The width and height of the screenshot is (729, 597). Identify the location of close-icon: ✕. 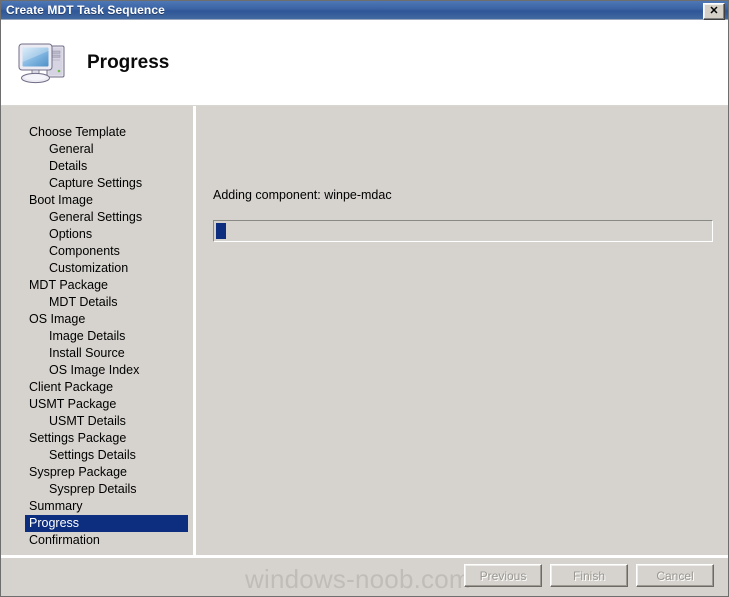
(714, 11).